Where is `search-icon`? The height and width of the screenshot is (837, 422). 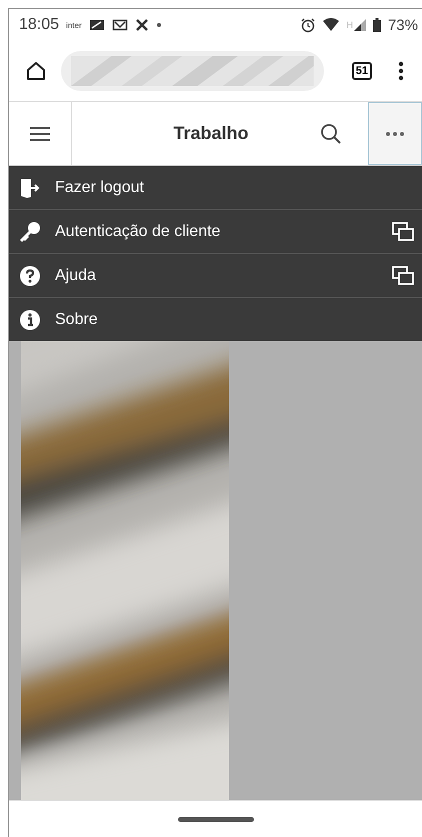 search-icon is located at coordinates (331, 133).